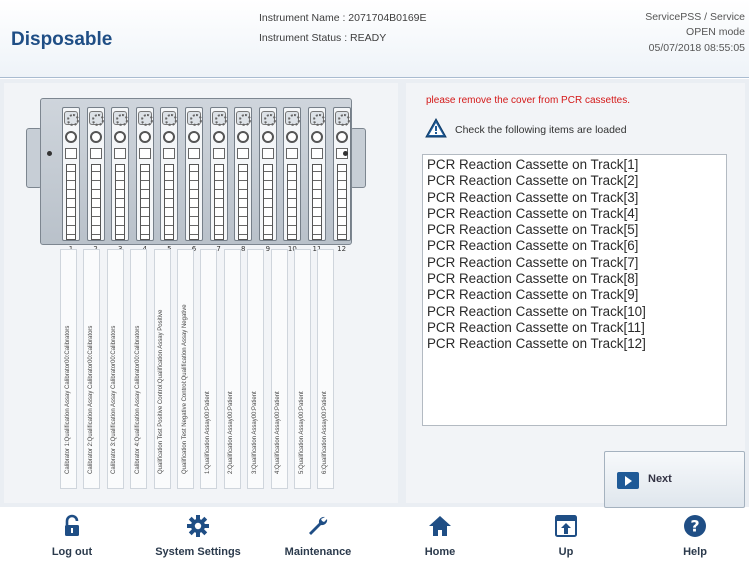 Image resolution: width=749 pixels, height=562 pixels. I want to click on home-label: Home, so click(440, 552).